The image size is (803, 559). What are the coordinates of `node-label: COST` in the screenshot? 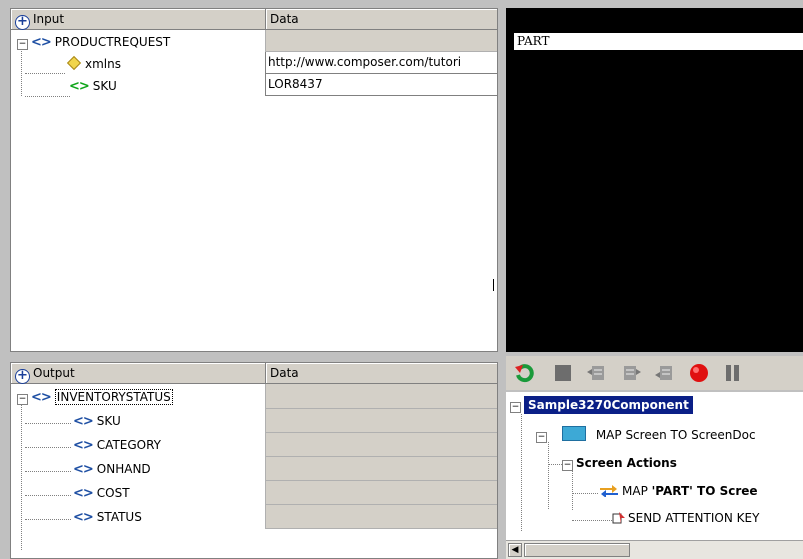 It's located at (113, 493).